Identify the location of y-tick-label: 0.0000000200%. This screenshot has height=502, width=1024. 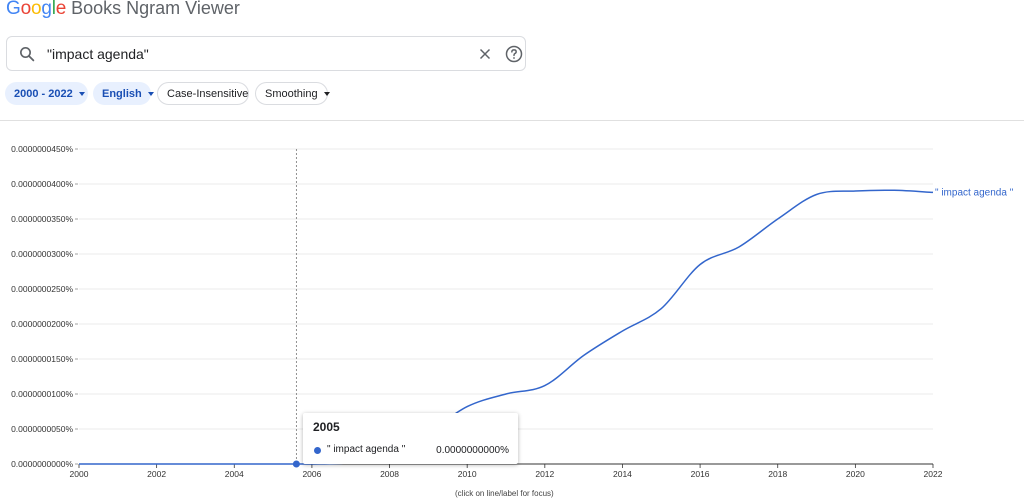
(42, 324).